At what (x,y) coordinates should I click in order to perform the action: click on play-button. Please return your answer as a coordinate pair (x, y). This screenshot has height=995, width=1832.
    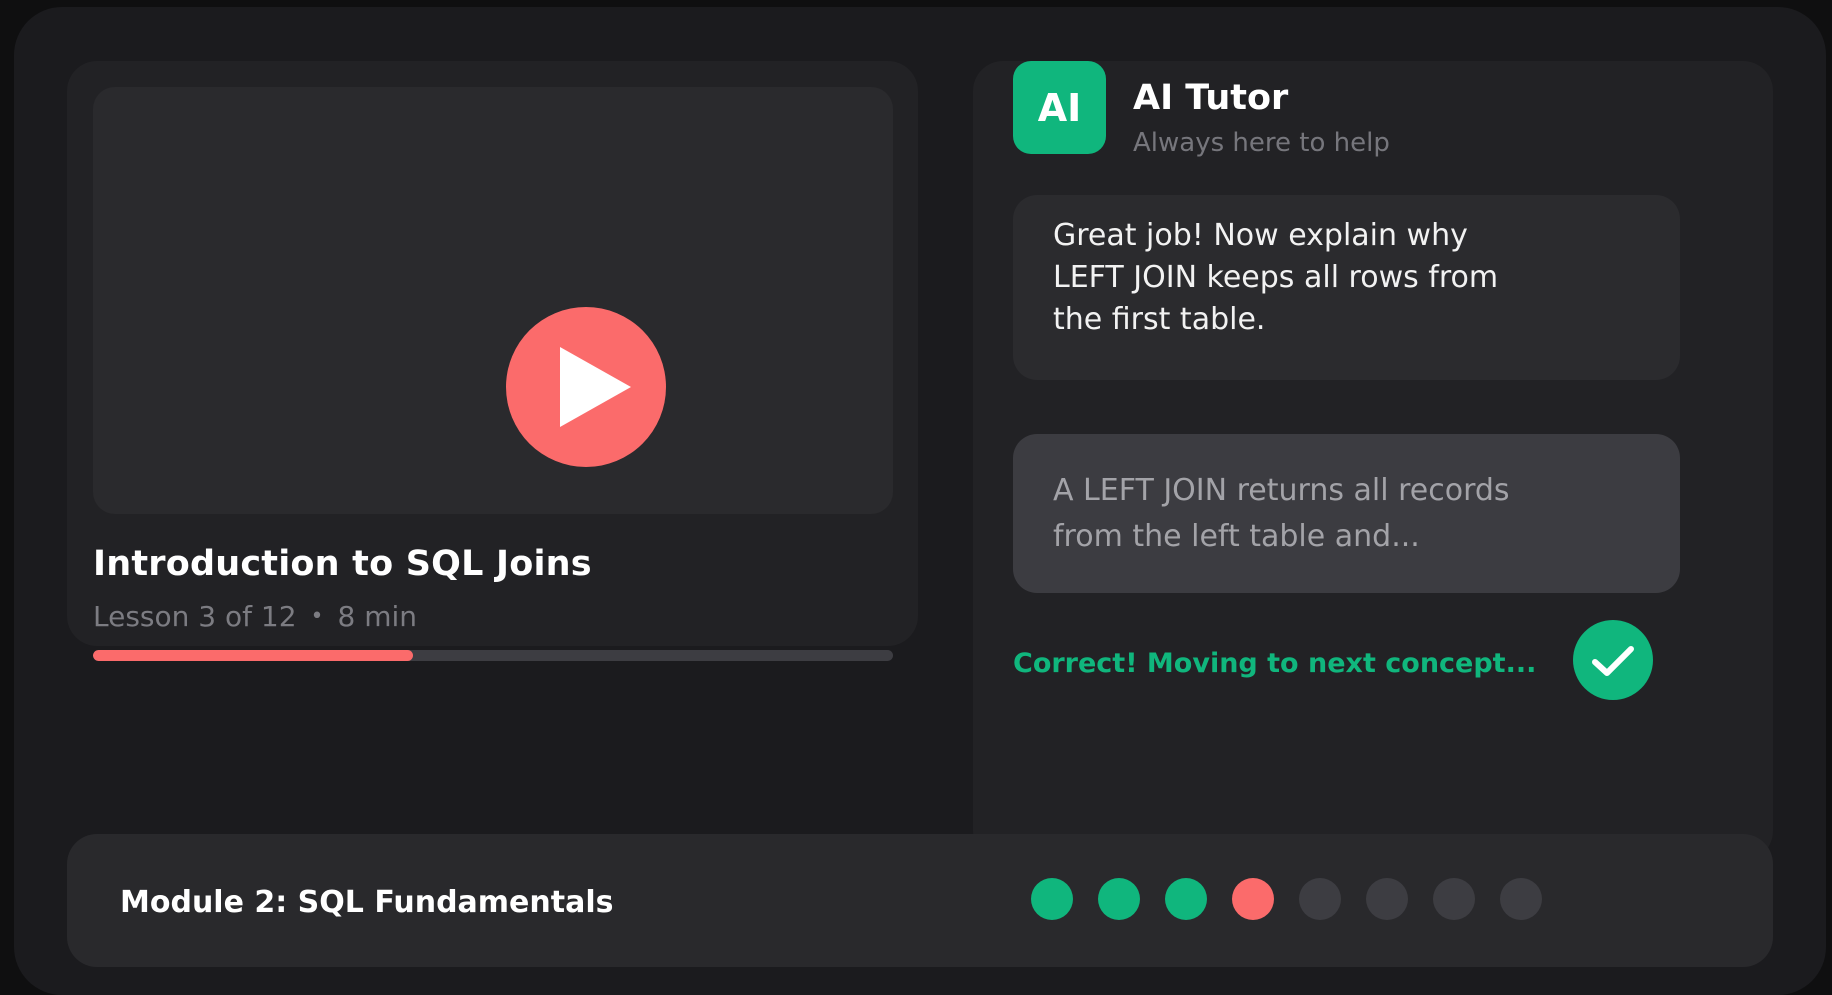
    Looking at the image, I should click on (586, 387).